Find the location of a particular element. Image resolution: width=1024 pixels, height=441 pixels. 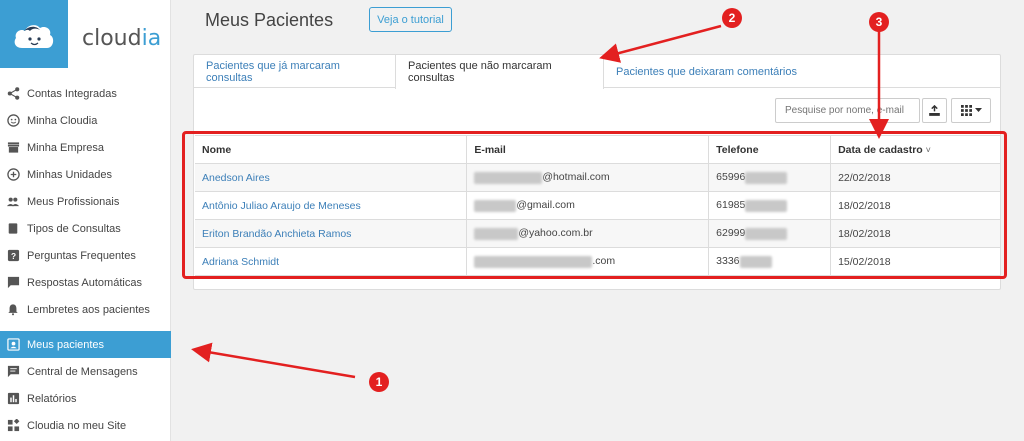

sidebar-item-label: Tipos de Consultas is located at coordinates (74, 228).